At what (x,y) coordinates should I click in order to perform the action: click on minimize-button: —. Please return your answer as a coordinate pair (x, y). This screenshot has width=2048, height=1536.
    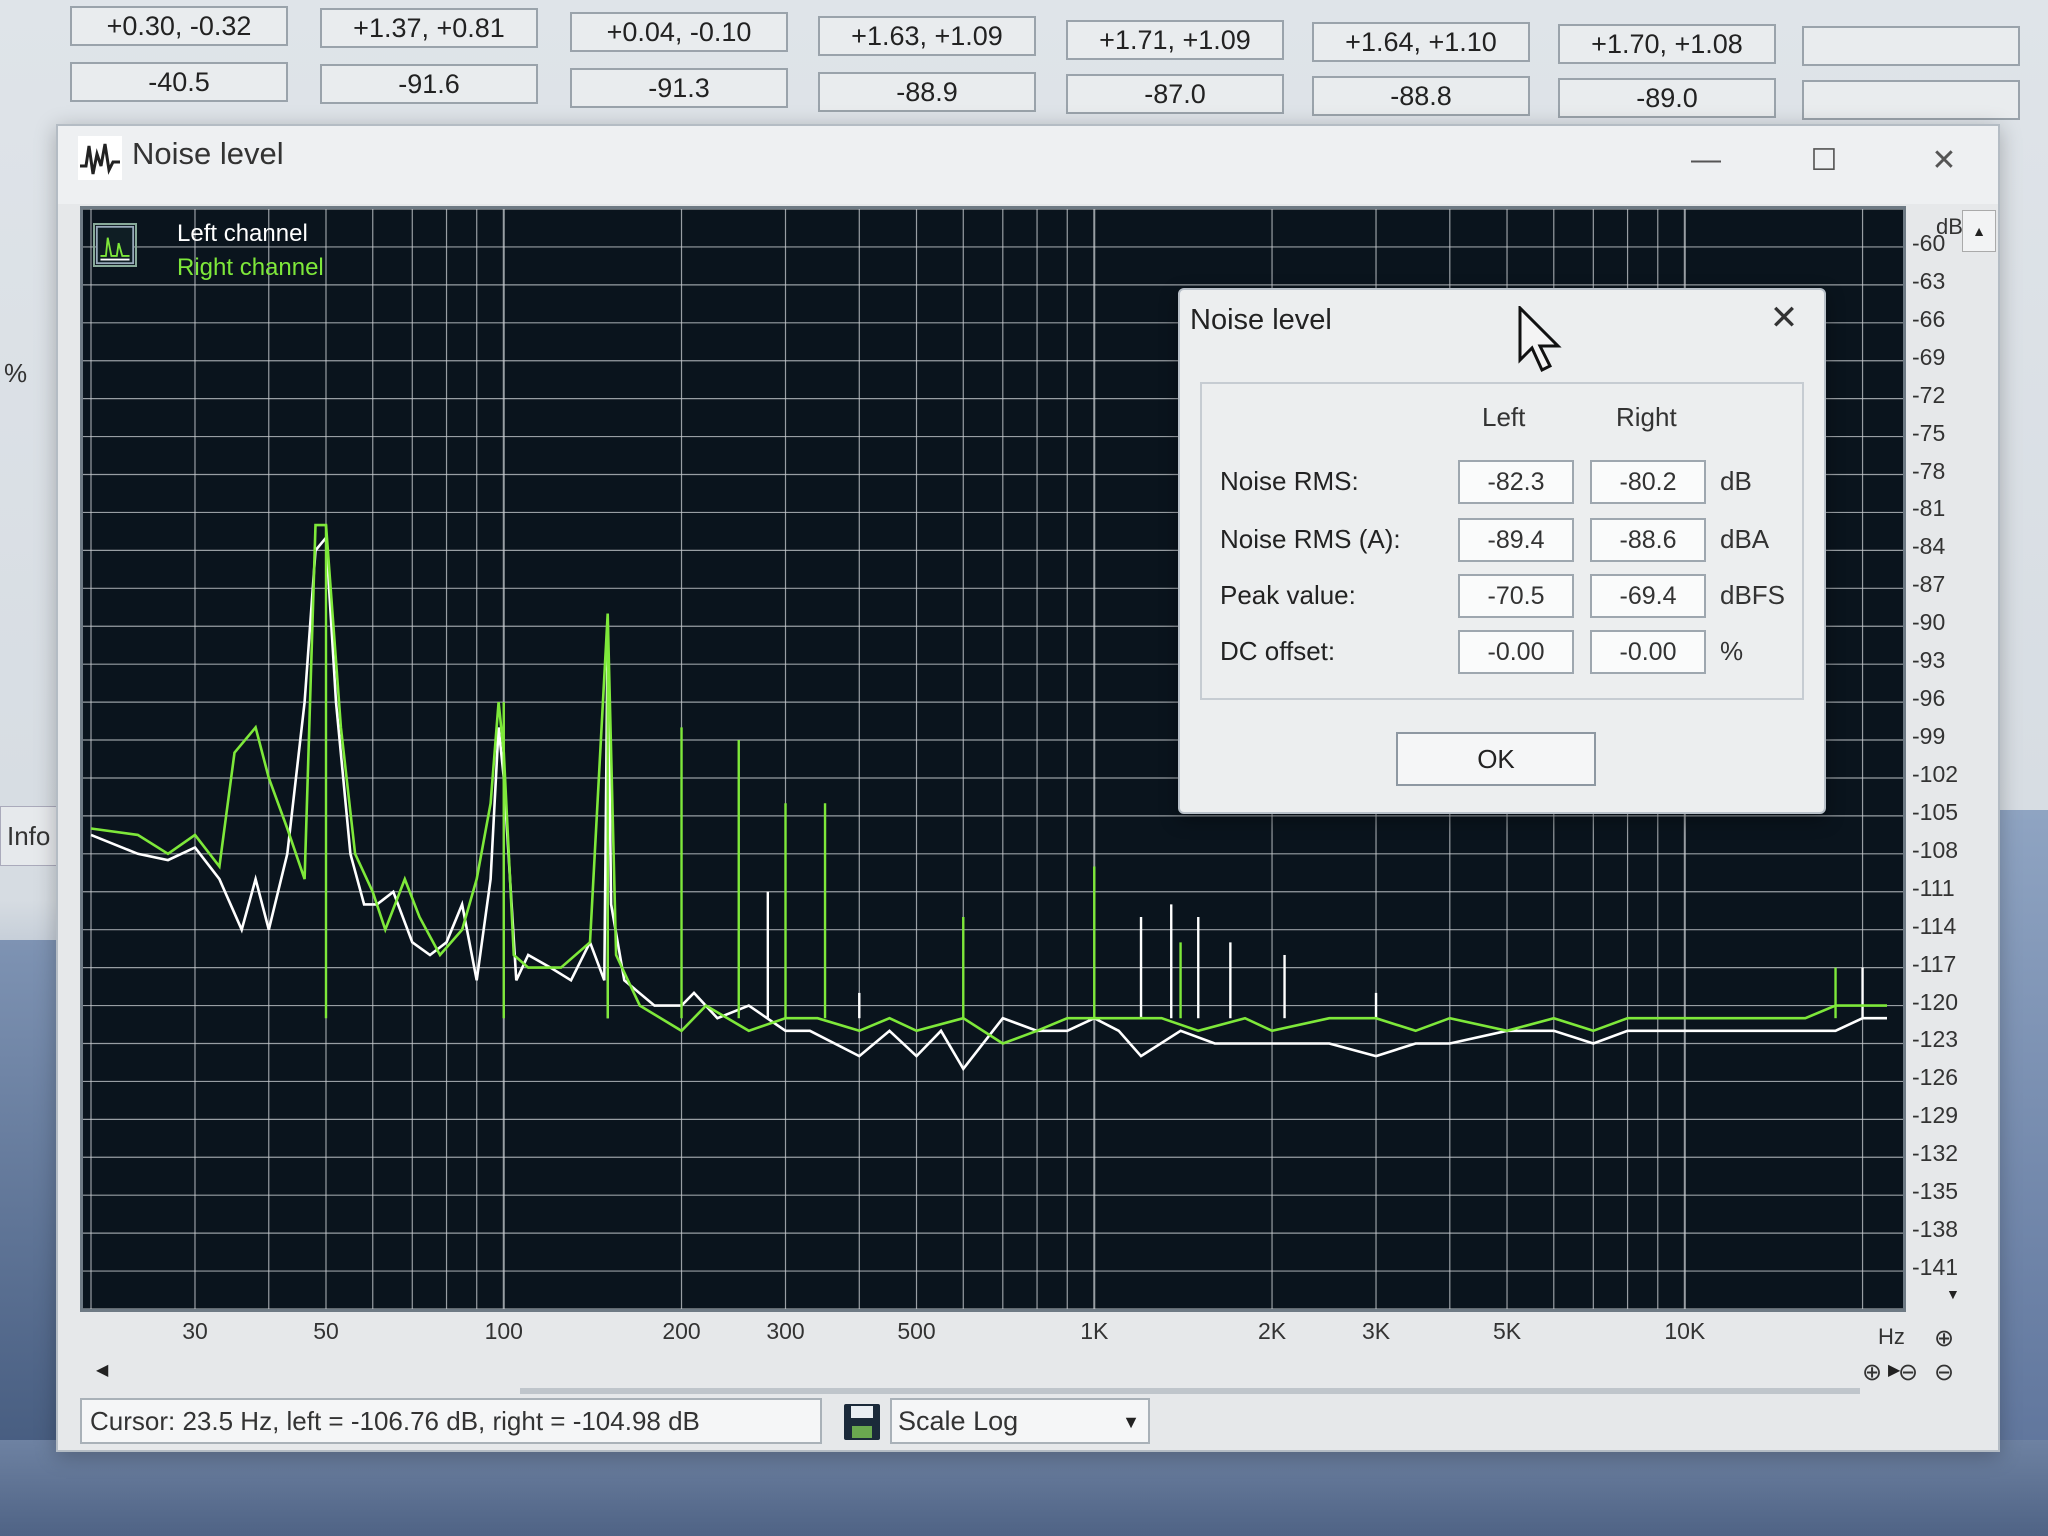
    Looking at the image, I should click on (1706, 160).